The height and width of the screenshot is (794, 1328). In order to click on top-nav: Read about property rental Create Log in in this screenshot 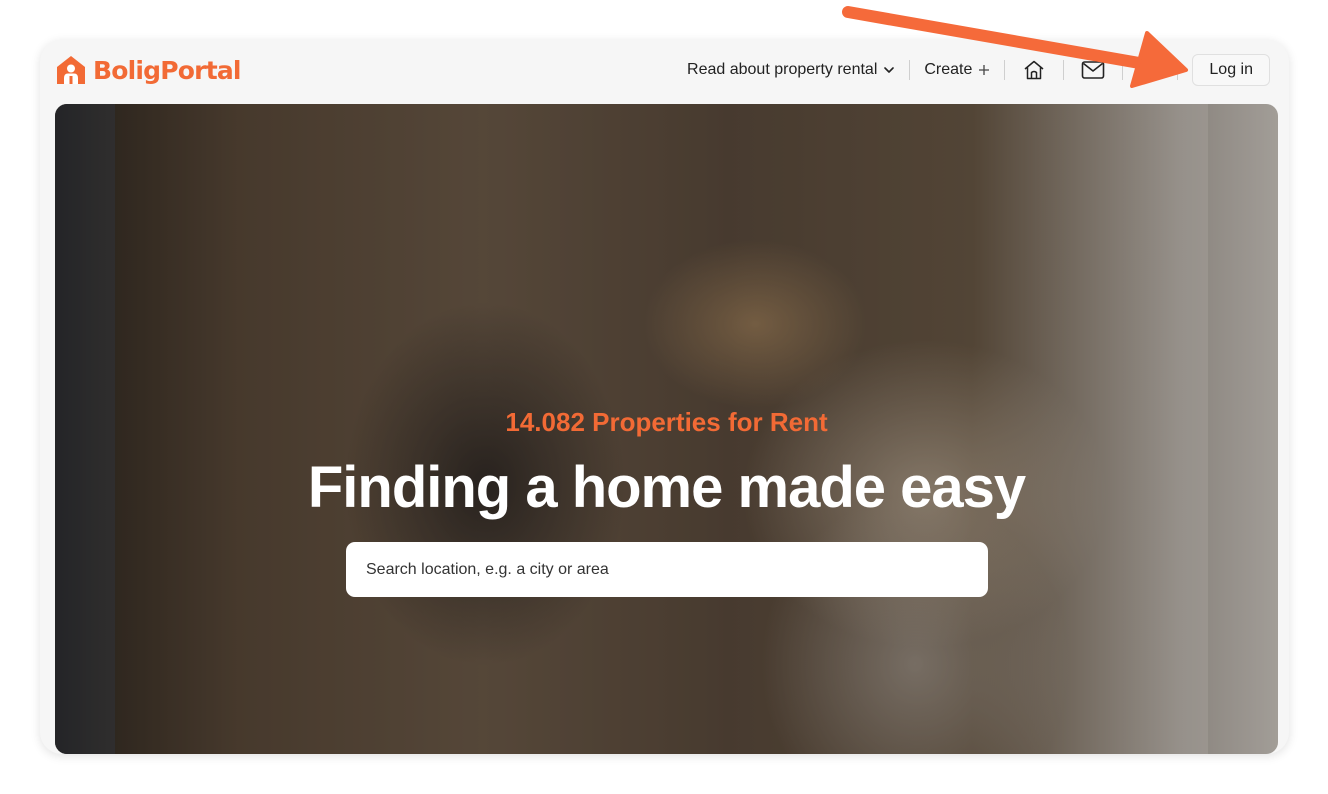, I will do `click(978, 70)`.